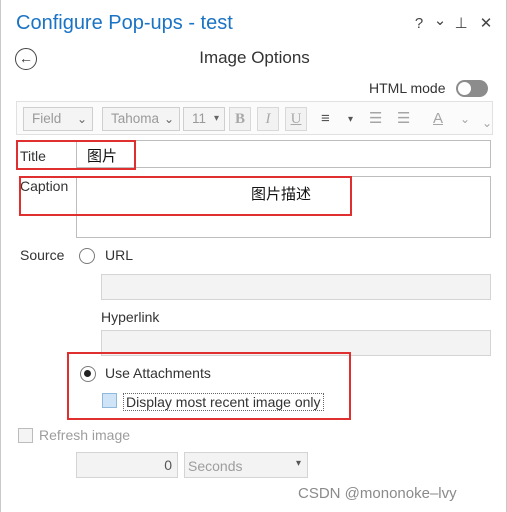 The width and height of the screenshot is (507, 512). What do you see at coordinates (419, 24) in the screenshot?
I see `help-button: ?` at bounding box center [419, 24].